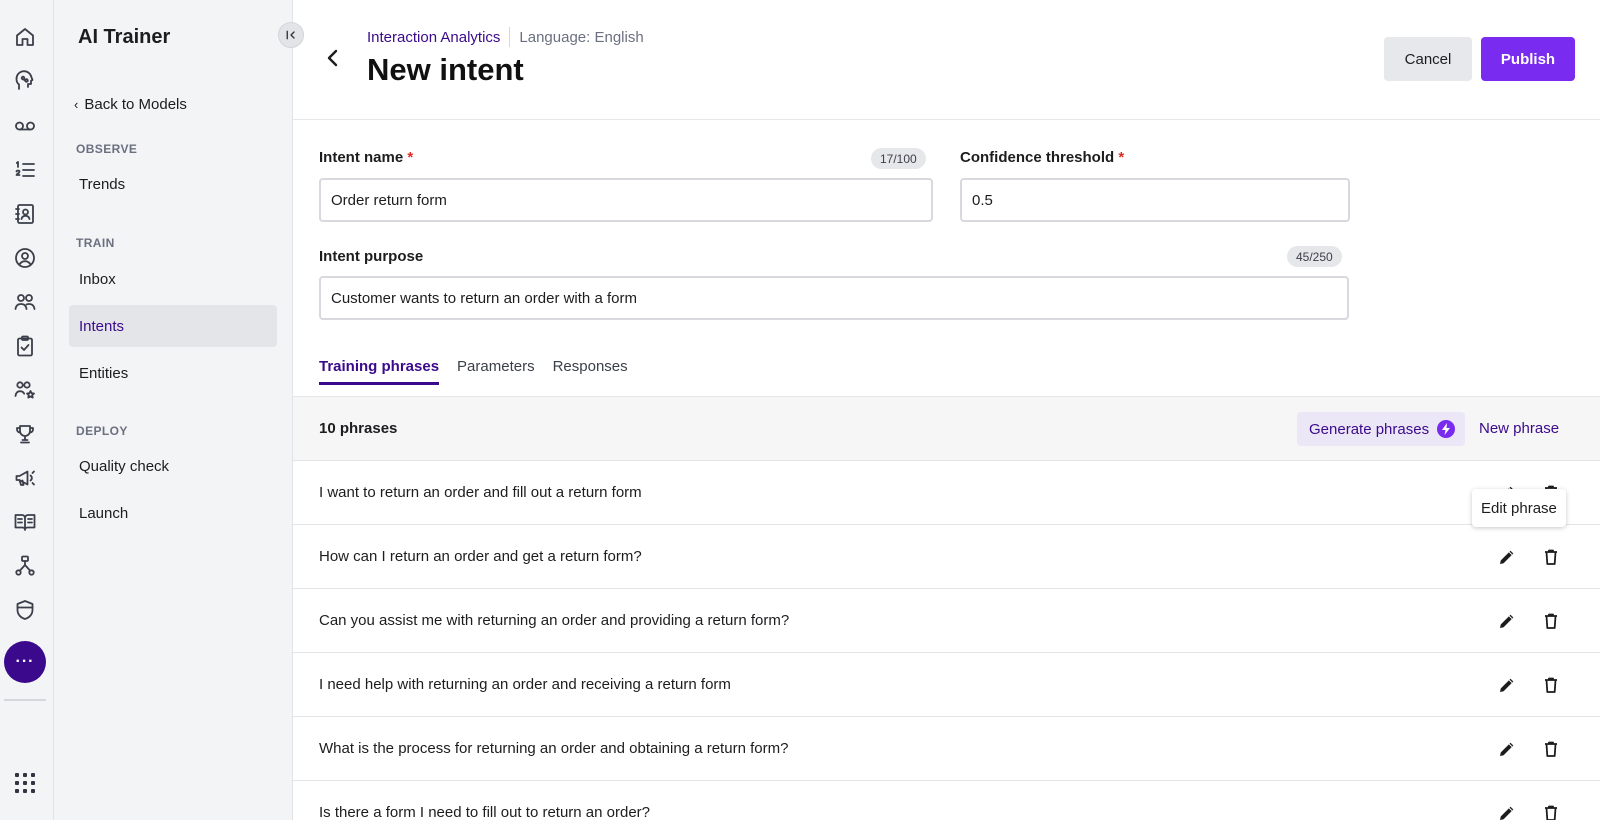  I want to click on nav-item-quality-check: Quality check, so click(173, 466).